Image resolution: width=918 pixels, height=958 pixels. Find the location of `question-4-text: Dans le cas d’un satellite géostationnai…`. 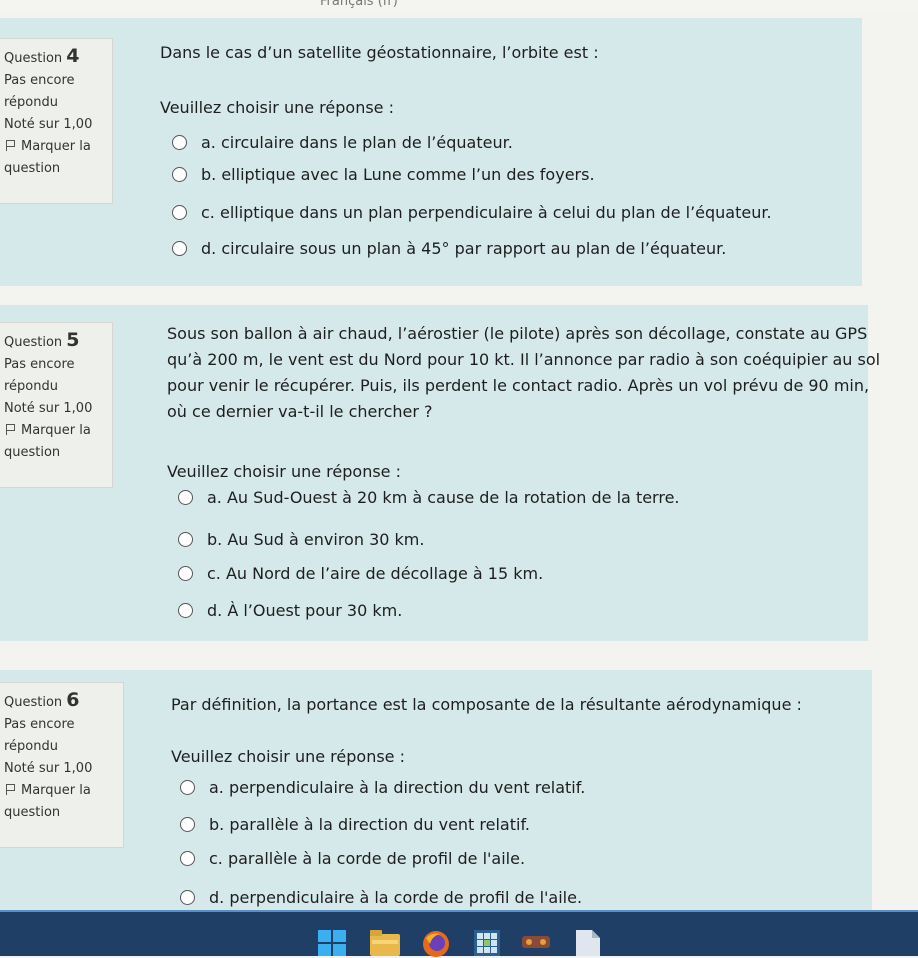

question-4-text: Dans le cas d’un satellite géostationnai… is located at coordinates (379, 52).